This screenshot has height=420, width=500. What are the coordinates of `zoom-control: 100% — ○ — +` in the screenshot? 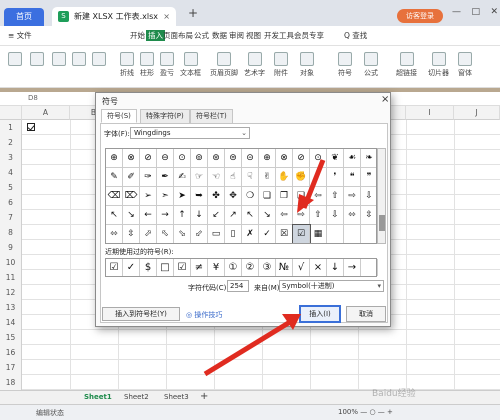 It's located at (365, 412).